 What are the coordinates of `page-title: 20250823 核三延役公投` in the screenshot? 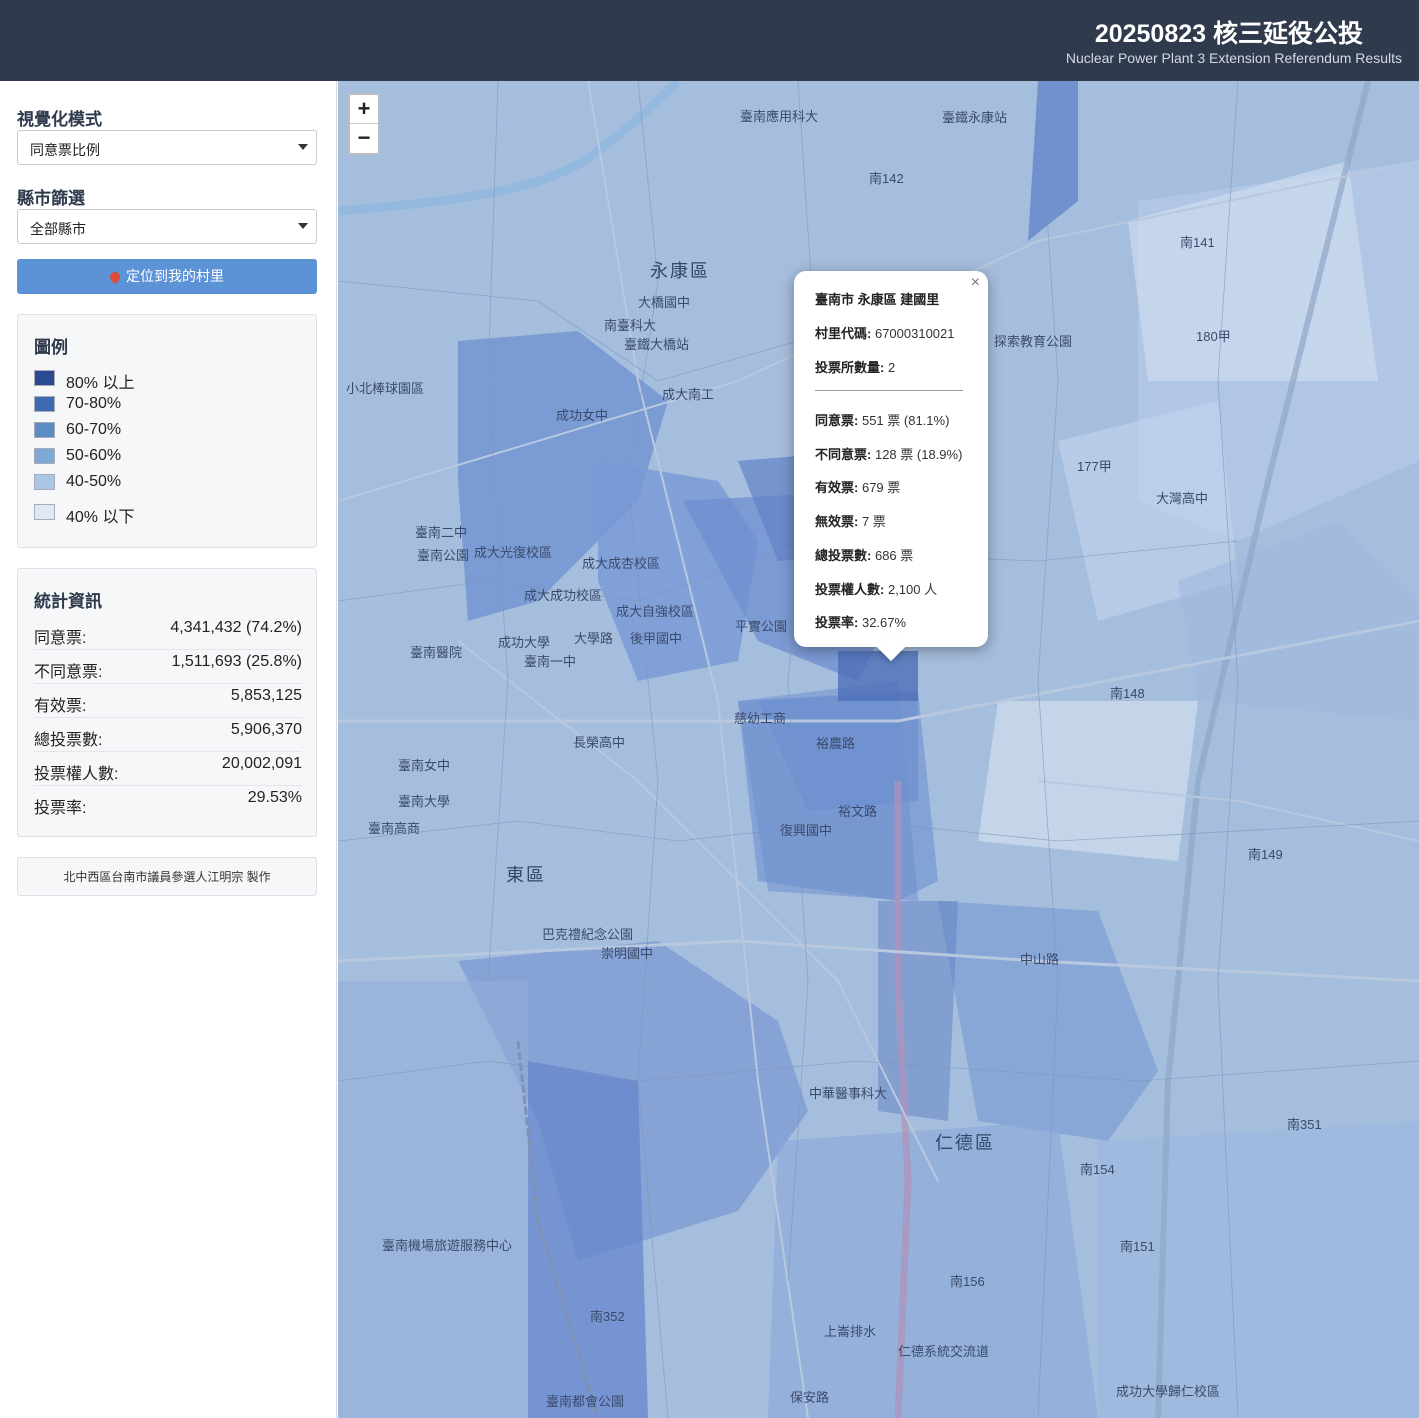 It's located at (1228, 34).